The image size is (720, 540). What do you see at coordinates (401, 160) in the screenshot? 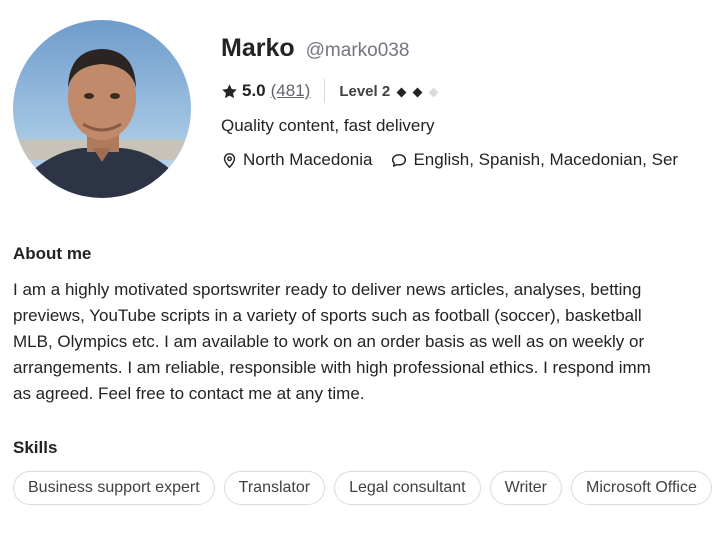
I see `speech-bubble-icon` at bounding box center [401, 160].